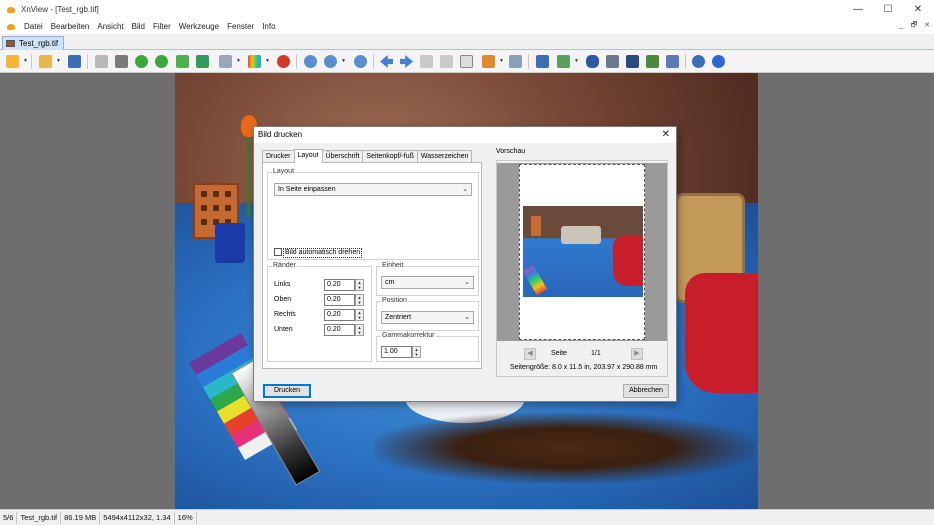 The image size is (934, 525). Describe the element at coordinates (161, 61) in the screenshot. I see `rotate-right-icon` at that location.